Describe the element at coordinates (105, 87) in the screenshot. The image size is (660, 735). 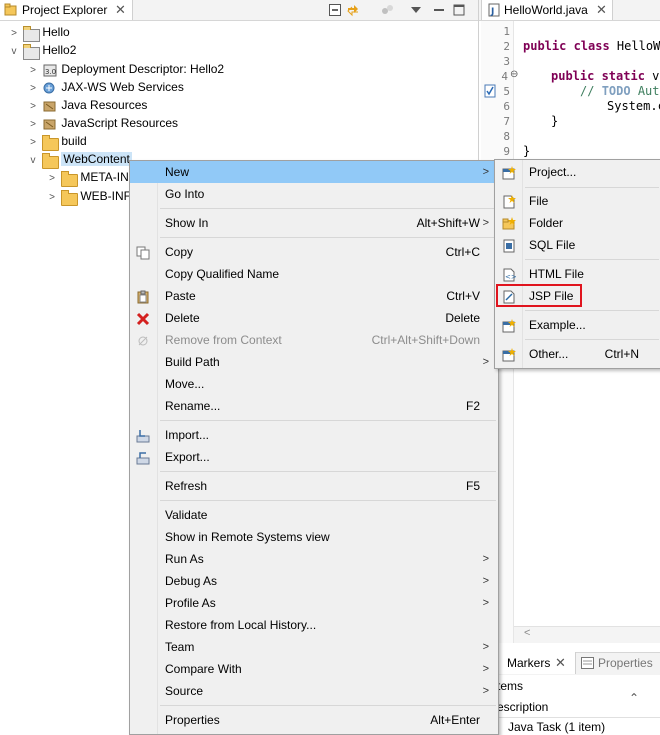
I see `tree-item-jaxws: > JAX-WS Web Services` at that location.